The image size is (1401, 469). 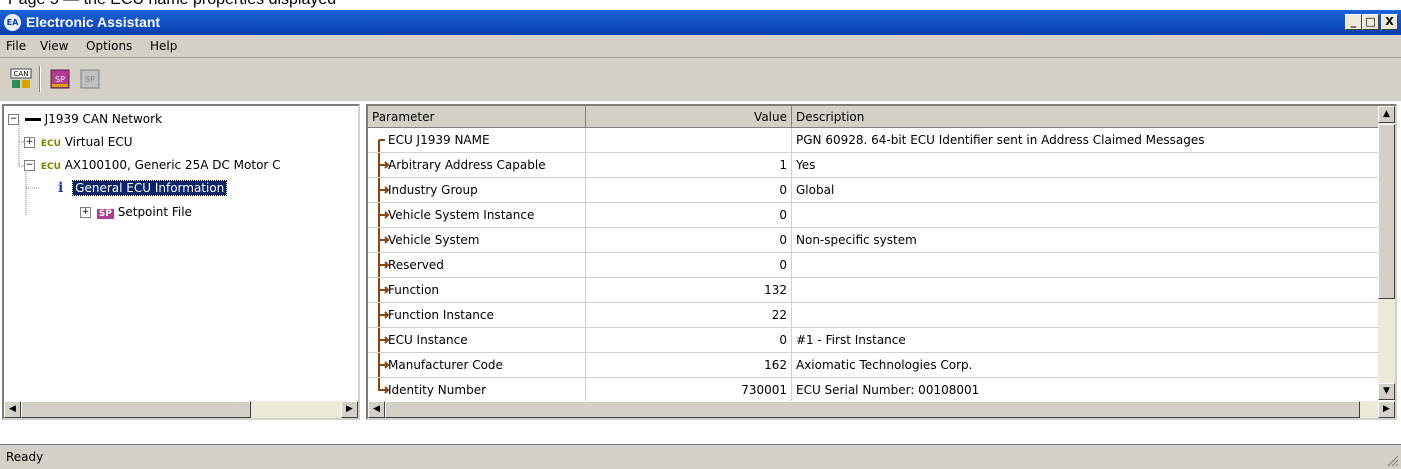 What do you see at coordinates (416, 265) in the screenshot?
I see `parameter-name: Reserved` at bounding box center [416, 265].